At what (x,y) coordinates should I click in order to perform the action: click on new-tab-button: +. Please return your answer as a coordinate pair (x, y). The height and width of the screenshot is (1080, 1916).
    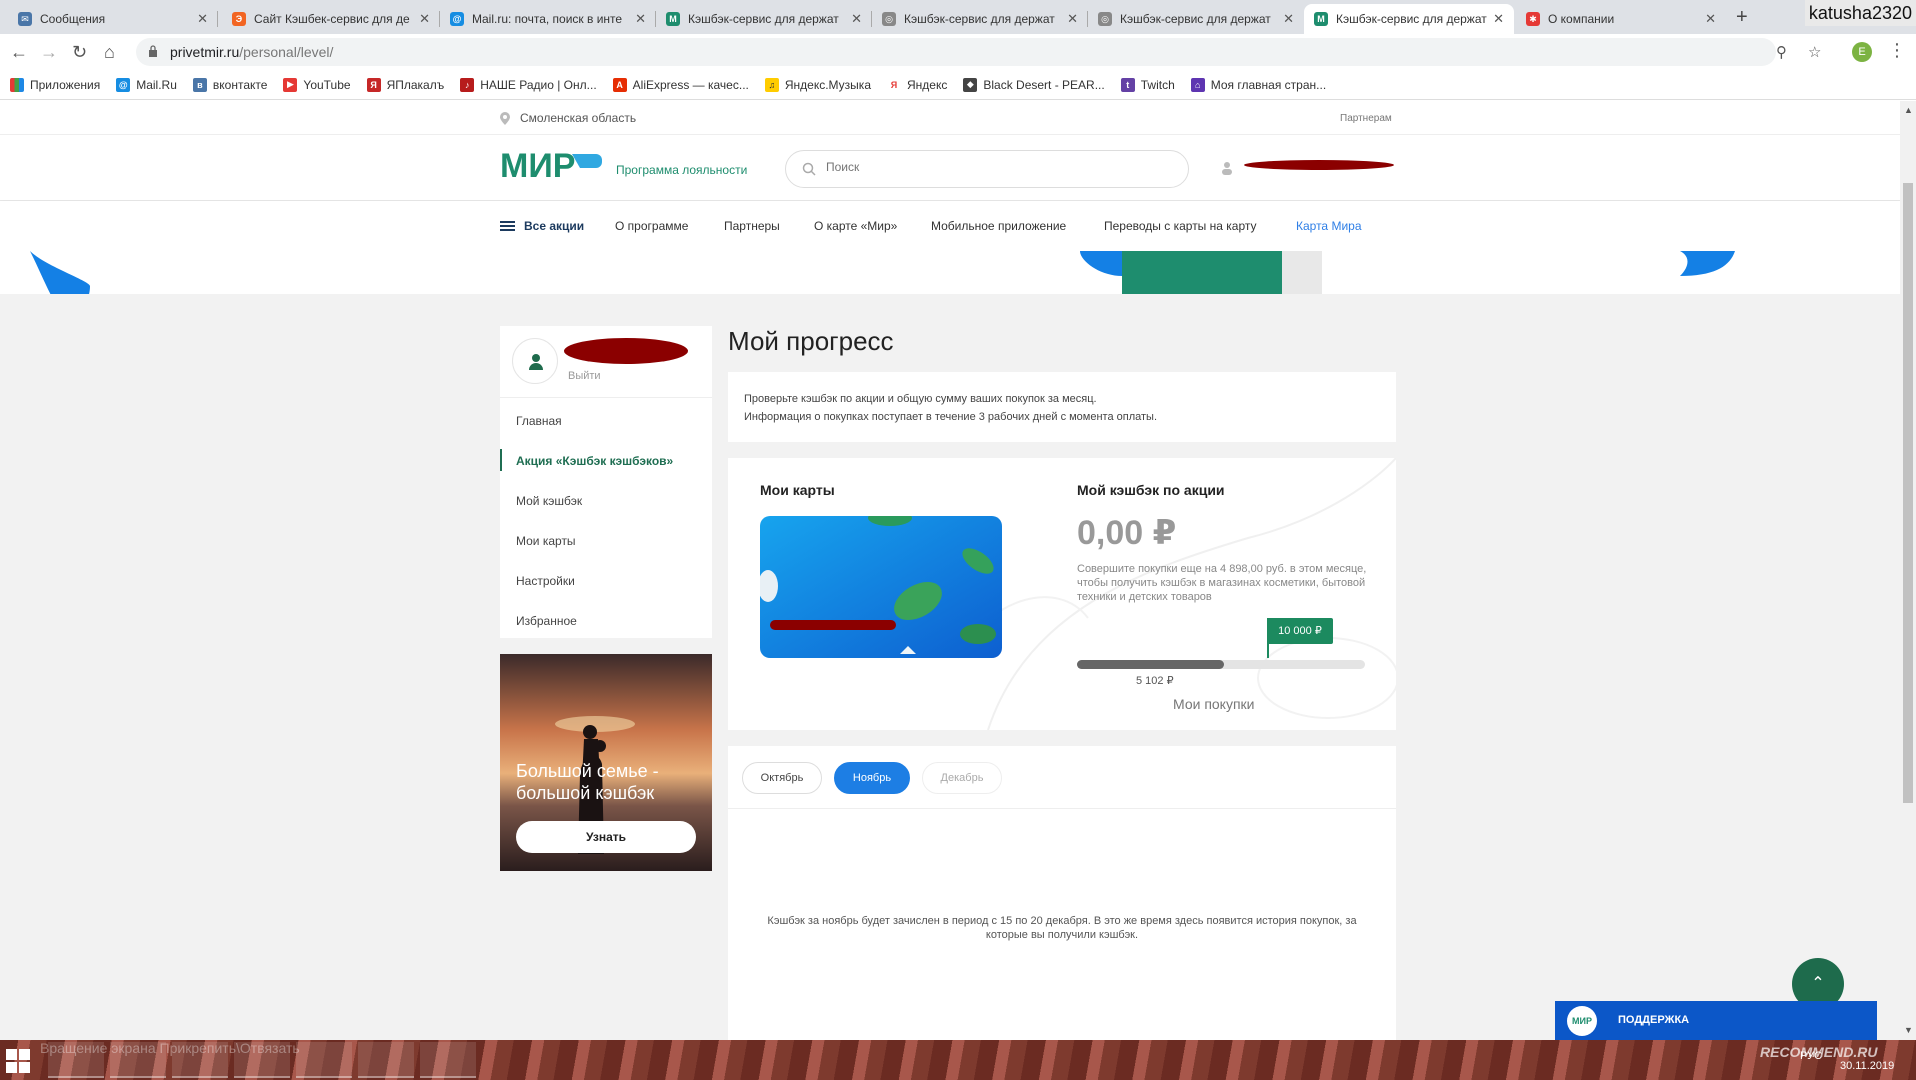
    Looking at the image, I should click on (1742, 17).